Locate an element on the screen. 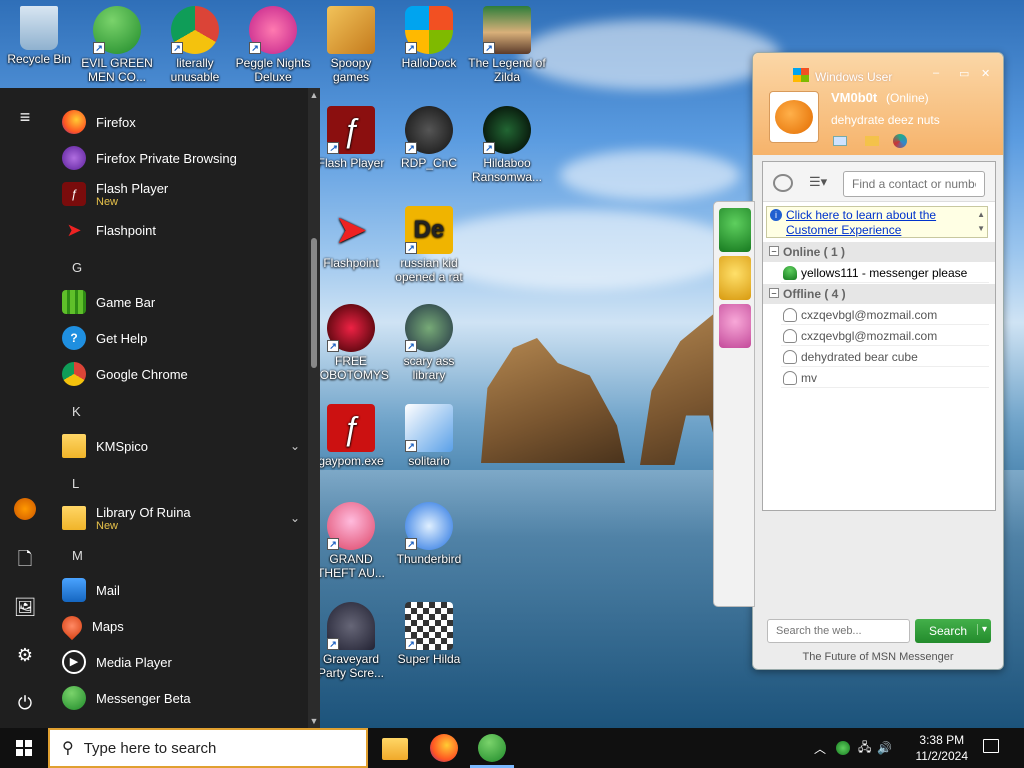  start-button is located at coordinates (24, 748).